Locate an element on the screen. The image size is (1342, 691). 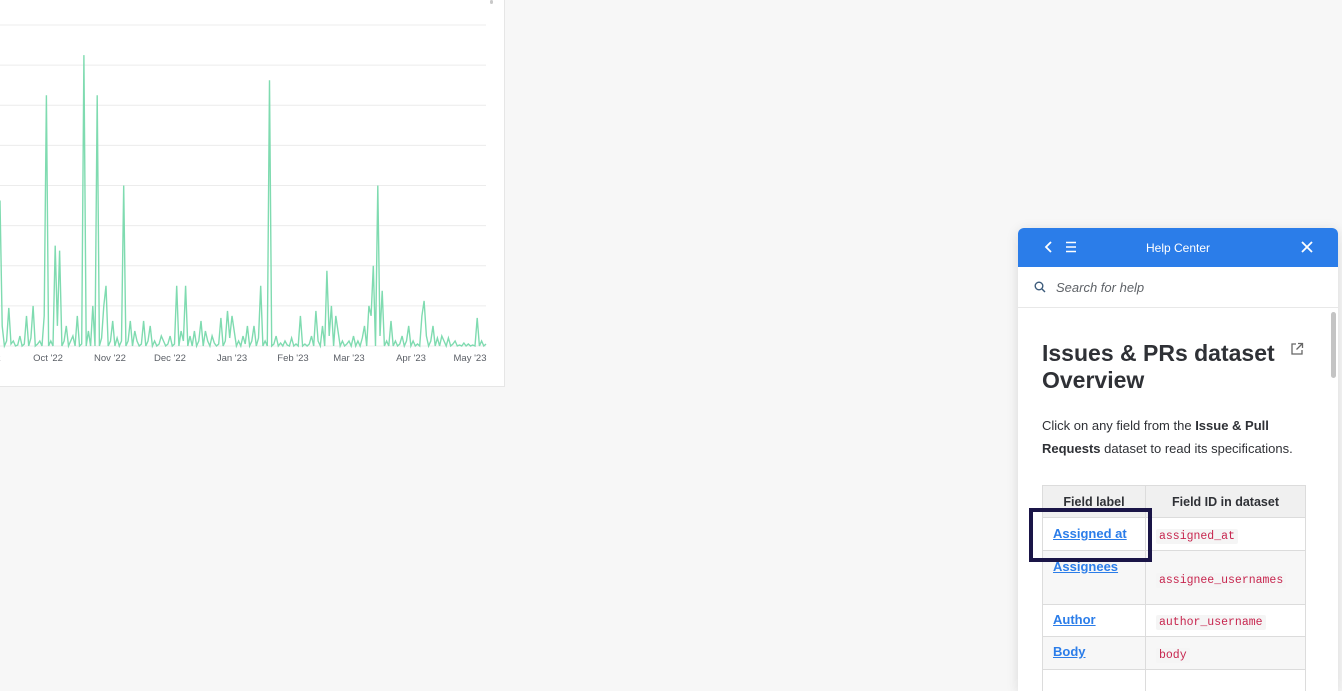
menu-button is located at coordinates (1071, 247).